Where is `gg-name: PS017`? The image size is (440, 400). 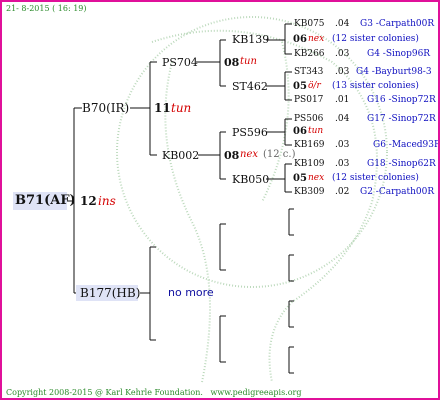 gg-name: PS017 is located at coordinates (309, 100).